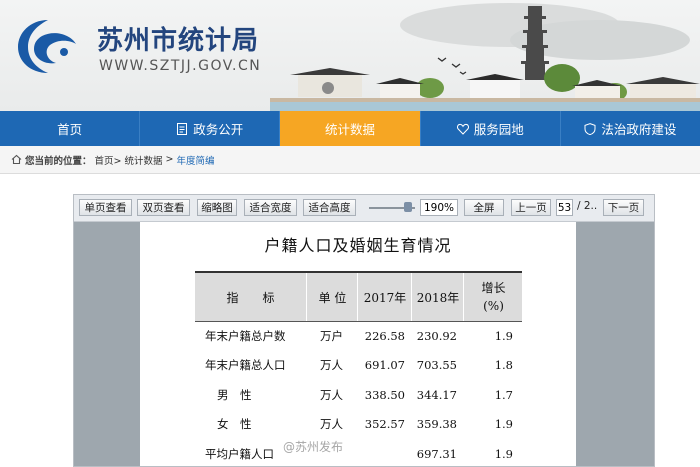  I want to click on table-header: 指 标 单 位 2017年 2018年 增长 (%), so click(358, 296).